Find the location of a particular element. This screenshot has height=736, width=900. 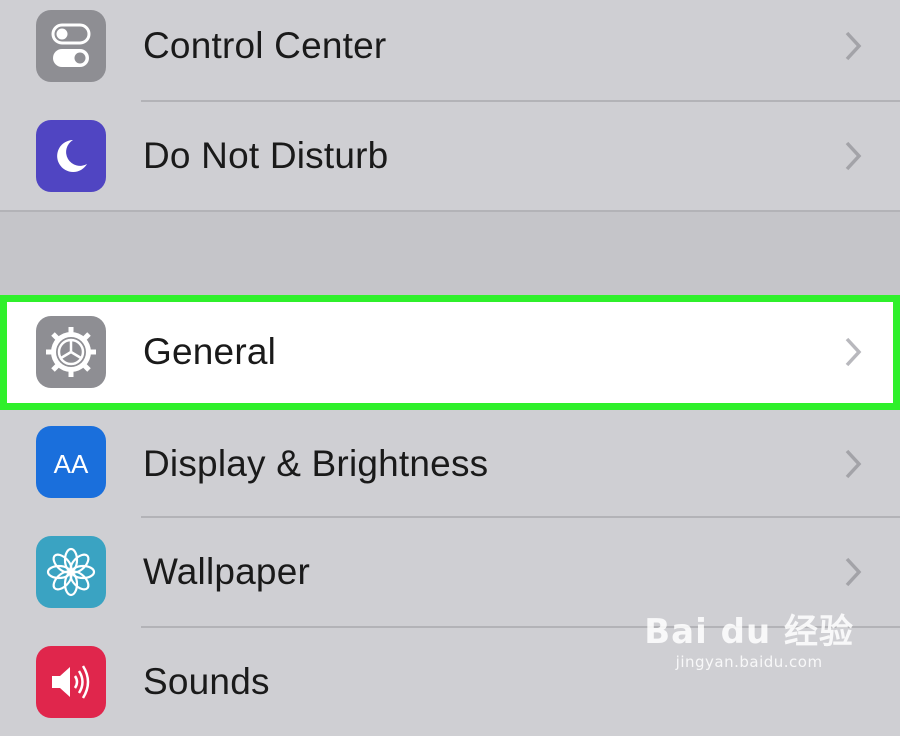

settings-row-label: Control Center is located at coordinates (265, 45).